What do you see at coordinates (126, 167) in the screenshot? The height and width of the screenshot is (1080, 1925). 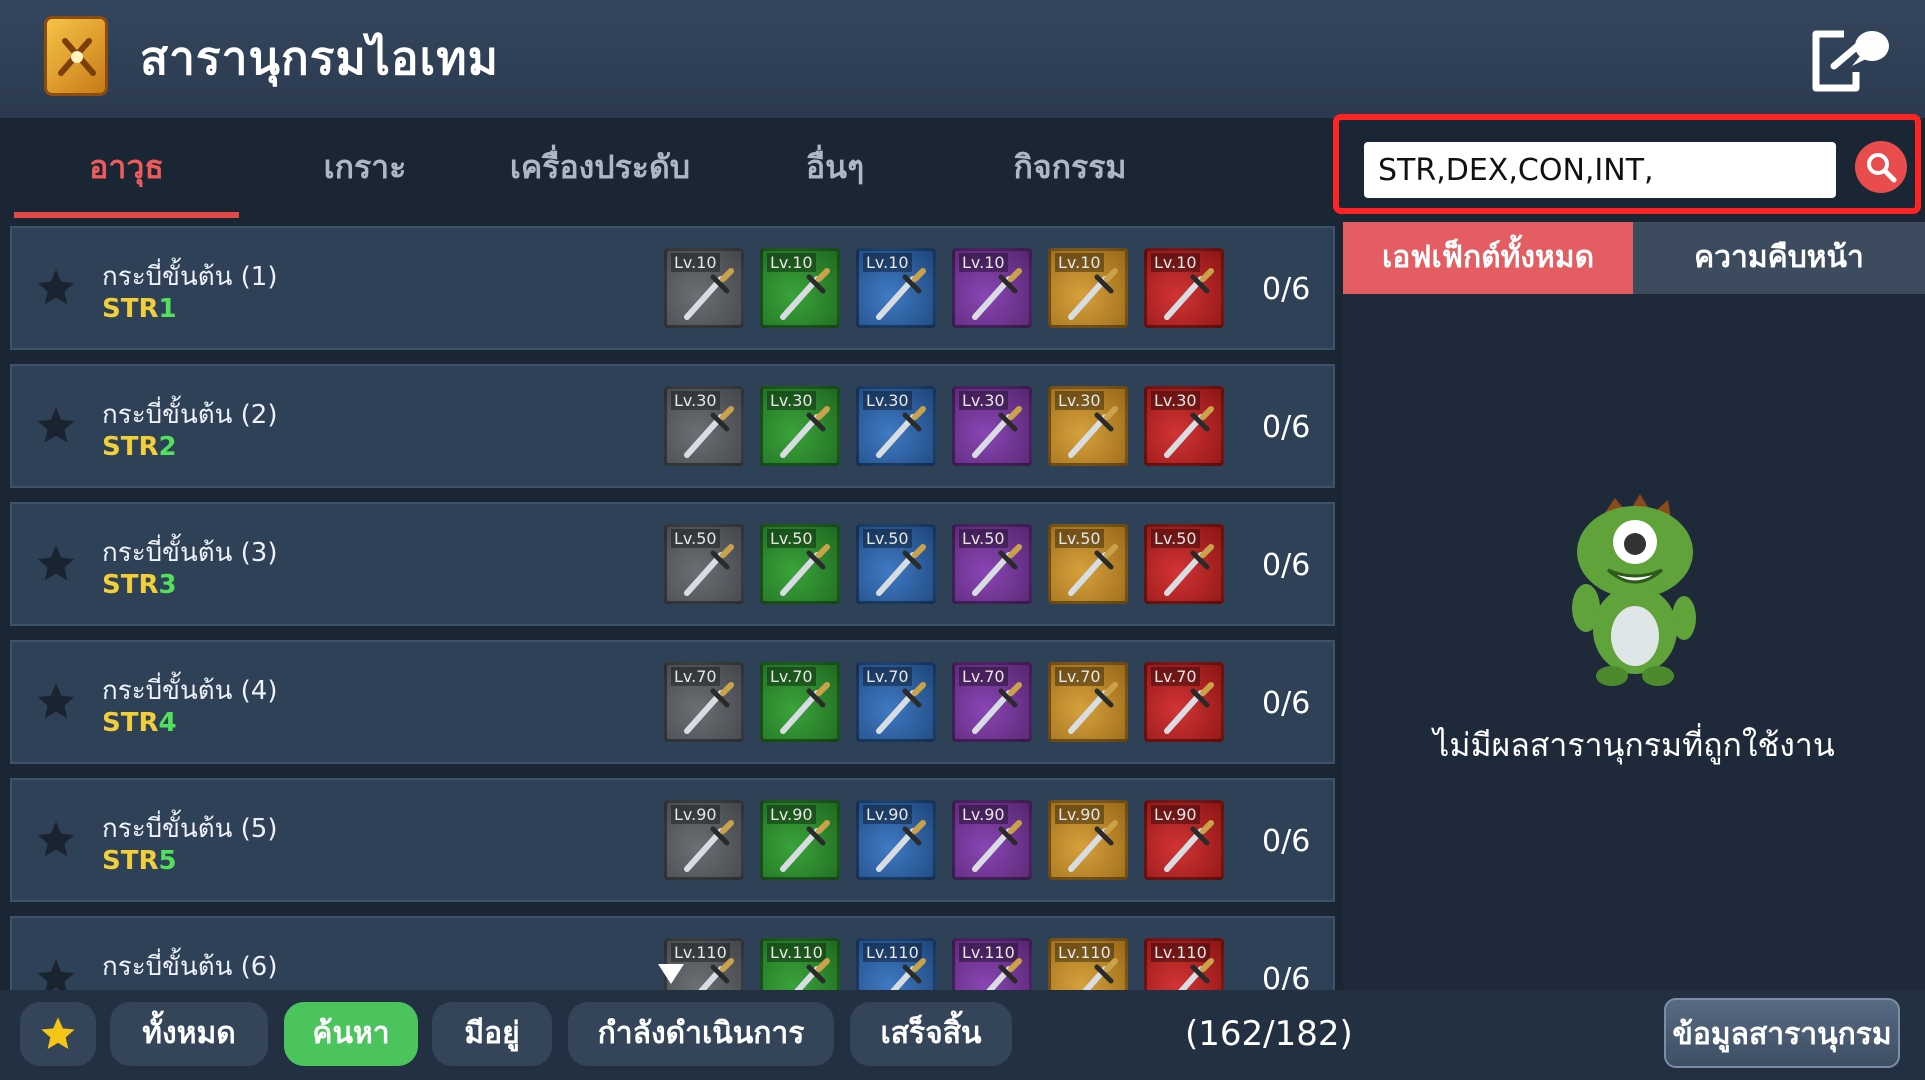 I see `tab-weapon: อาวุธ` at bounding box center [126, 167].